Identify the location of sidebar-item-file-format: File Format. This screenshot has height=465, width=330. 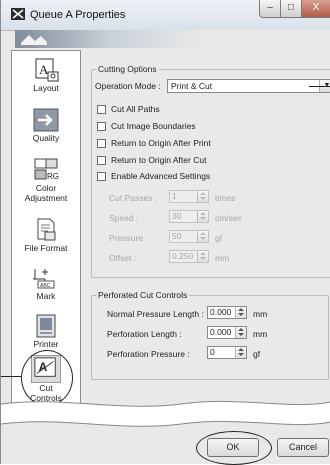
(46, 235).